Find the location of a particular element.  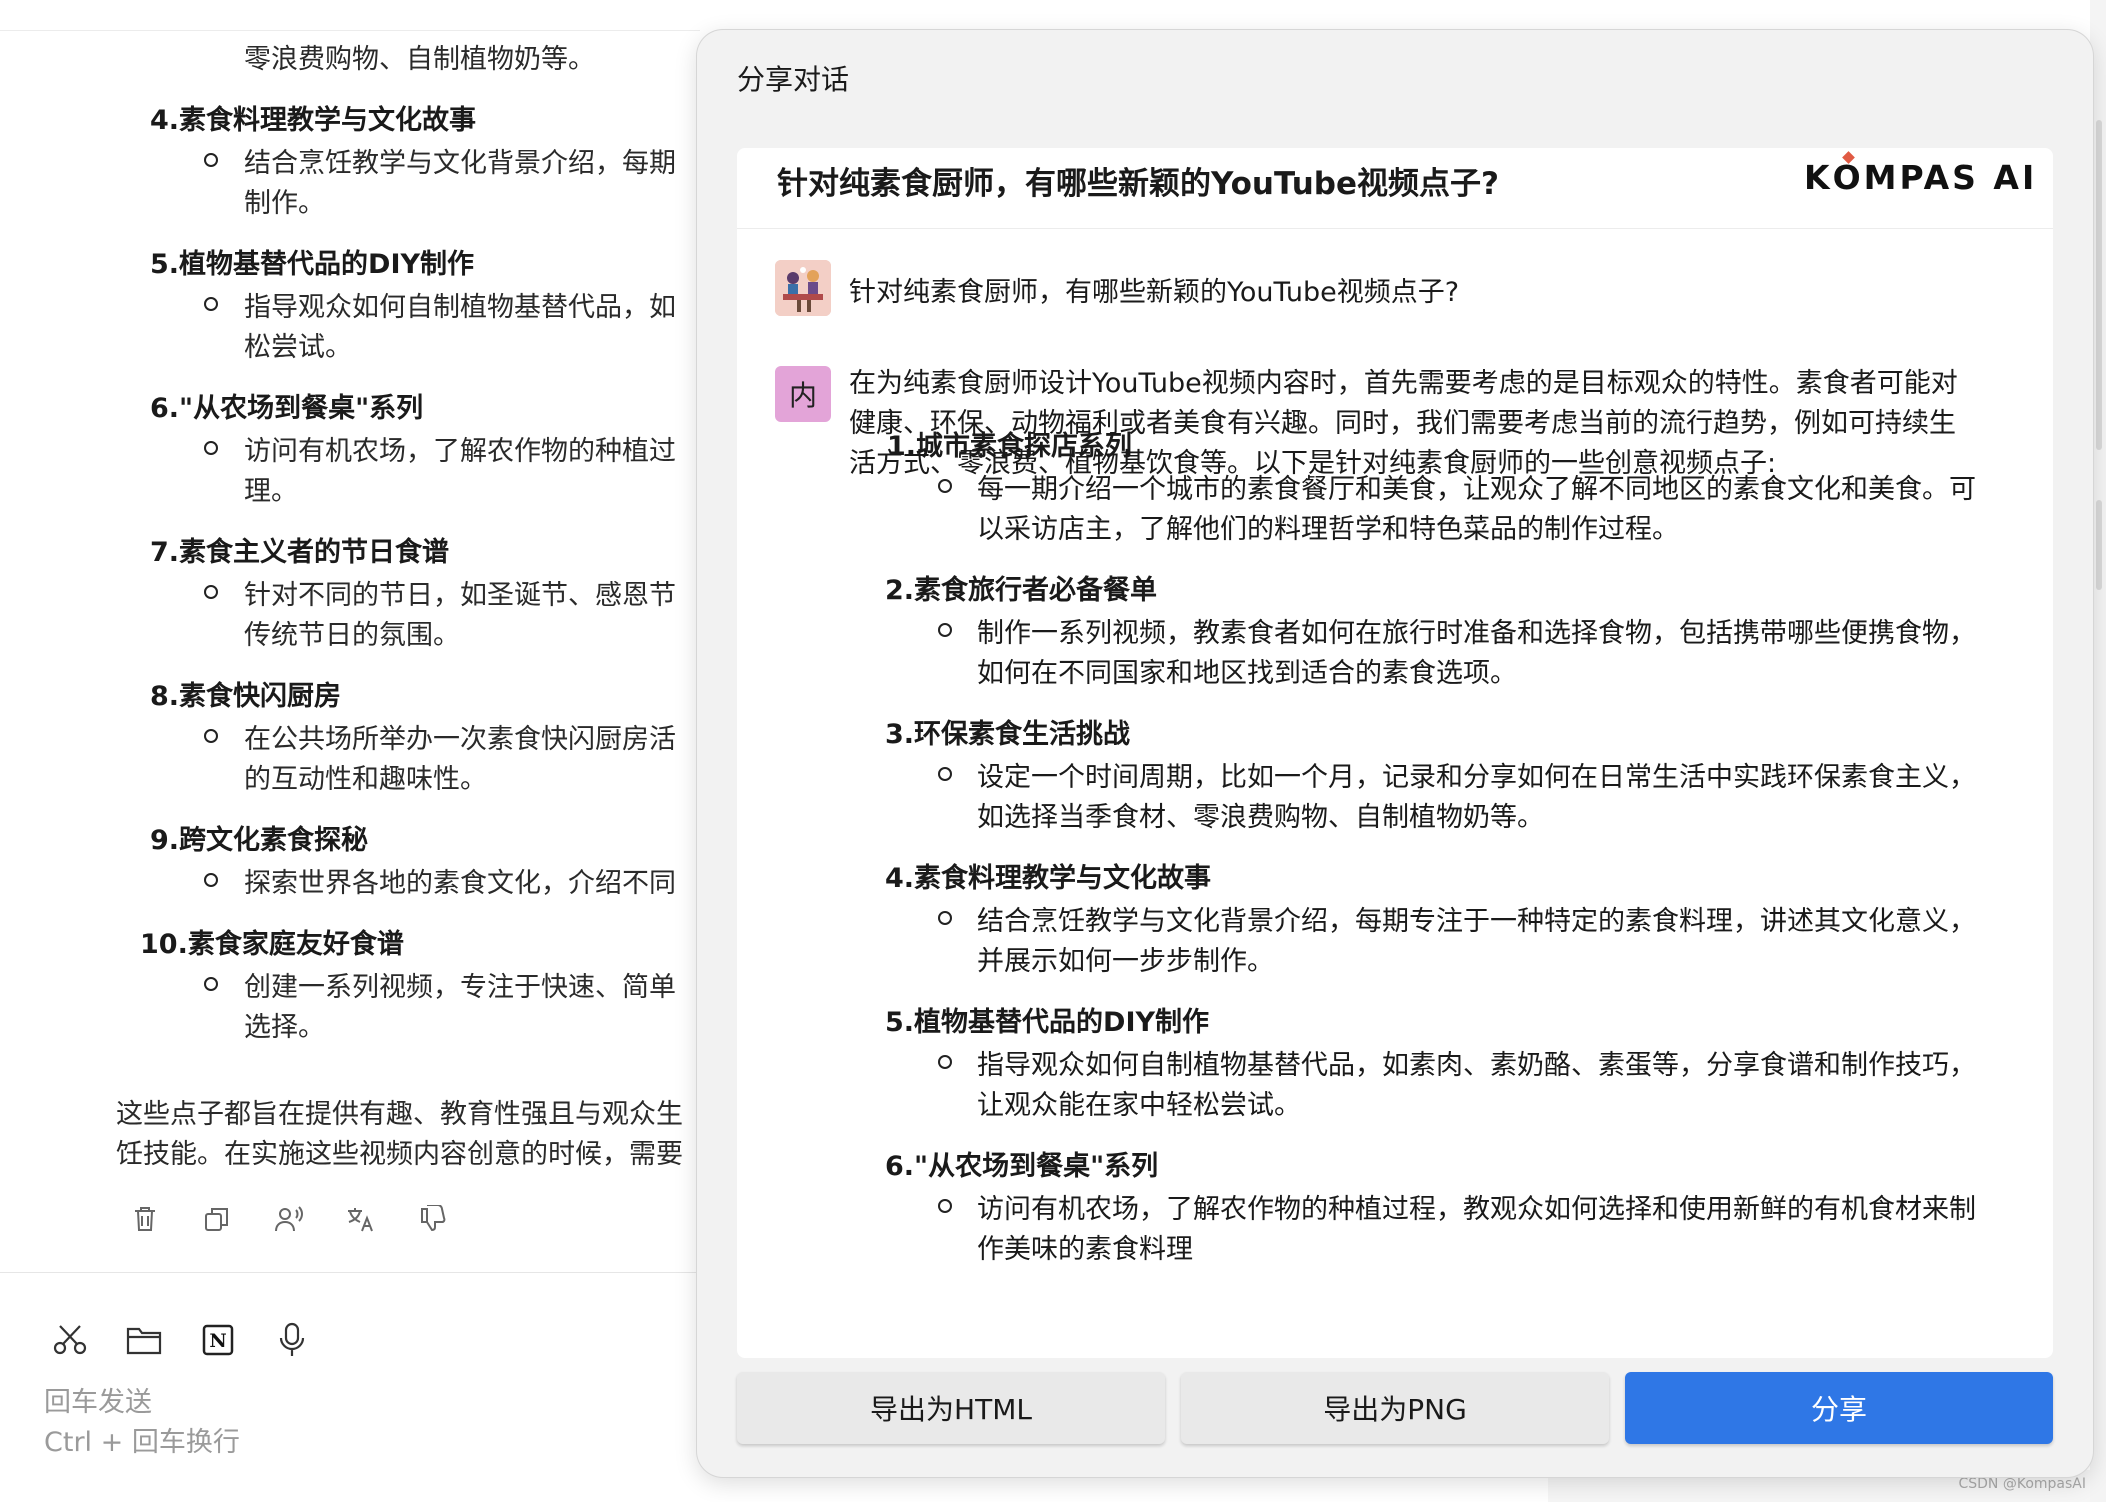

ai-item-heading: 3.环保素食生活挑战 is located at coordinates (1008, 734).